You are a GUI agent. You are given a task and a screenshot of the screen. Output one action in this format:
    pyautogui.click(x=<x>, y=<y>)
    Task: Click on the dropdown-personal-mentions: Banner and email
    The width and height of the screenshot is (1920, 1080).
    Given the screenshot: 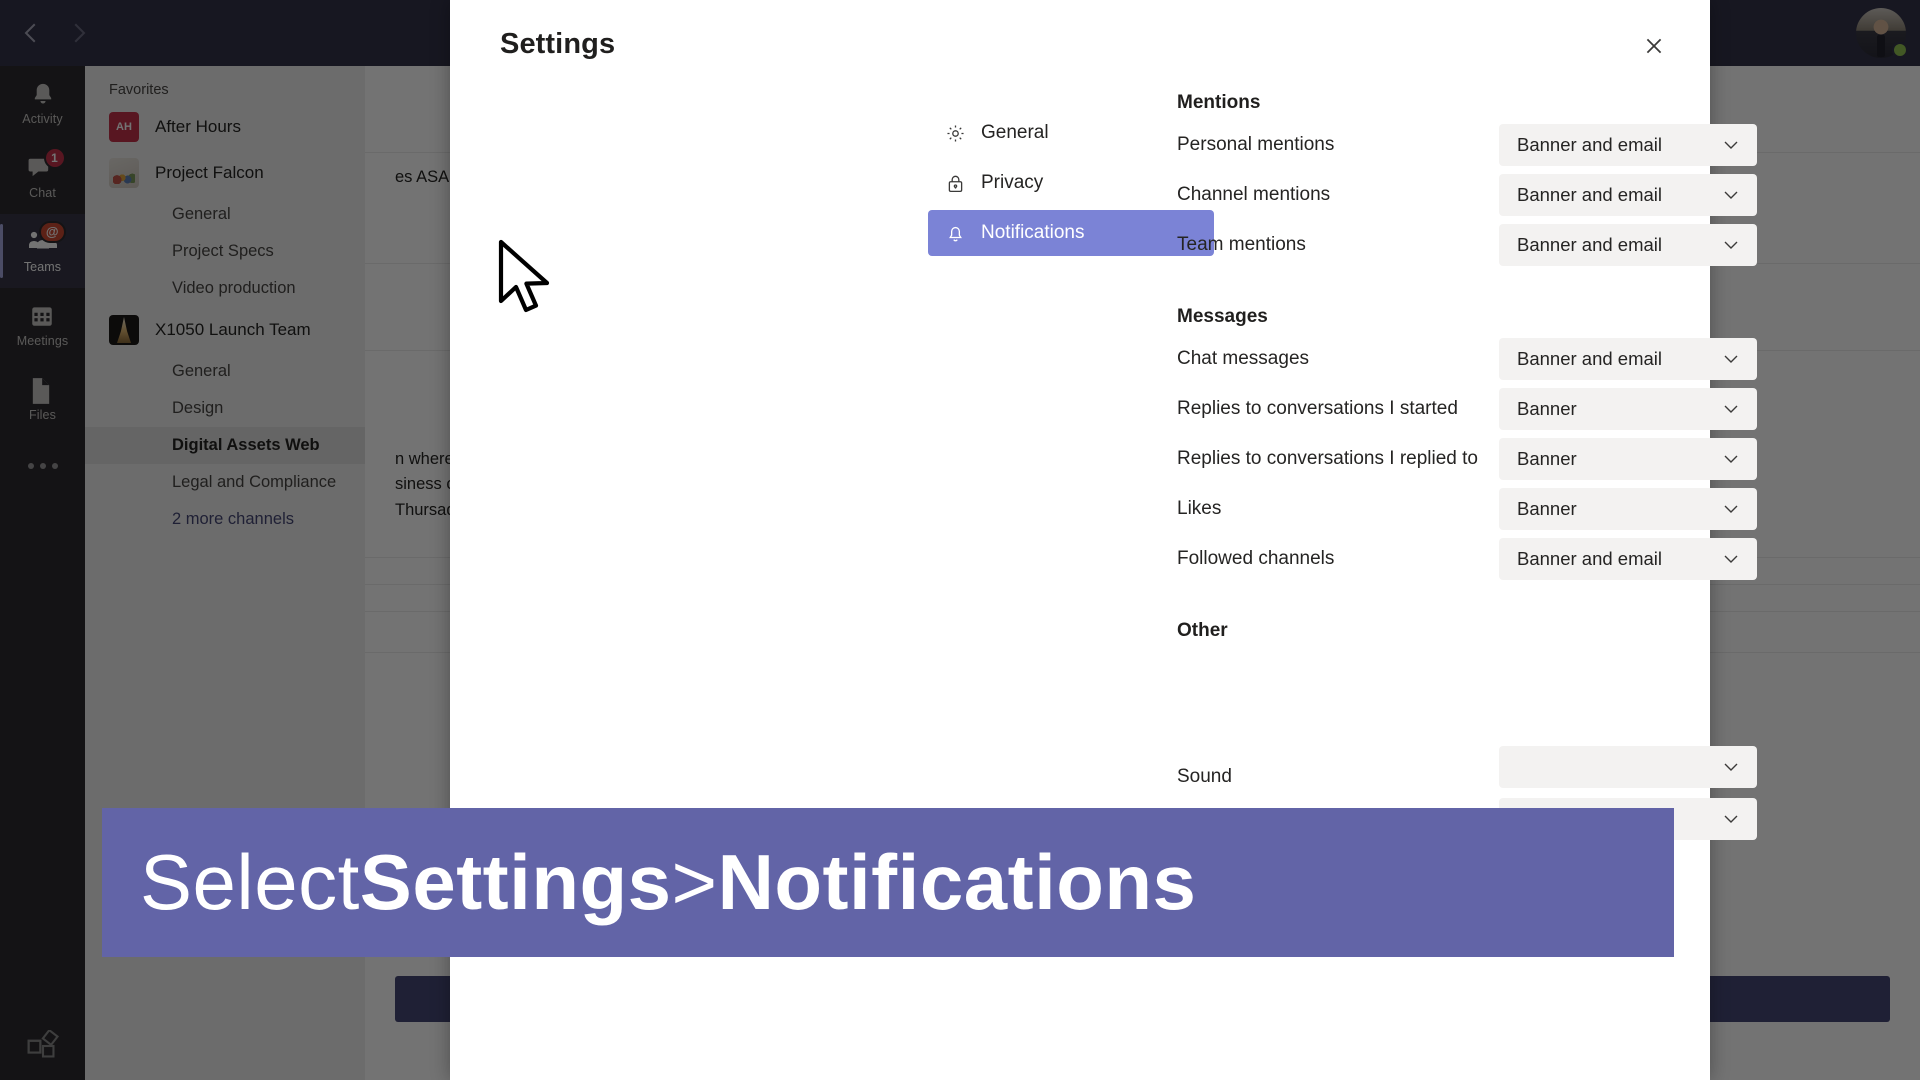 What is the action you would take?
    pyautogui.click(x=1628, y=145)
    